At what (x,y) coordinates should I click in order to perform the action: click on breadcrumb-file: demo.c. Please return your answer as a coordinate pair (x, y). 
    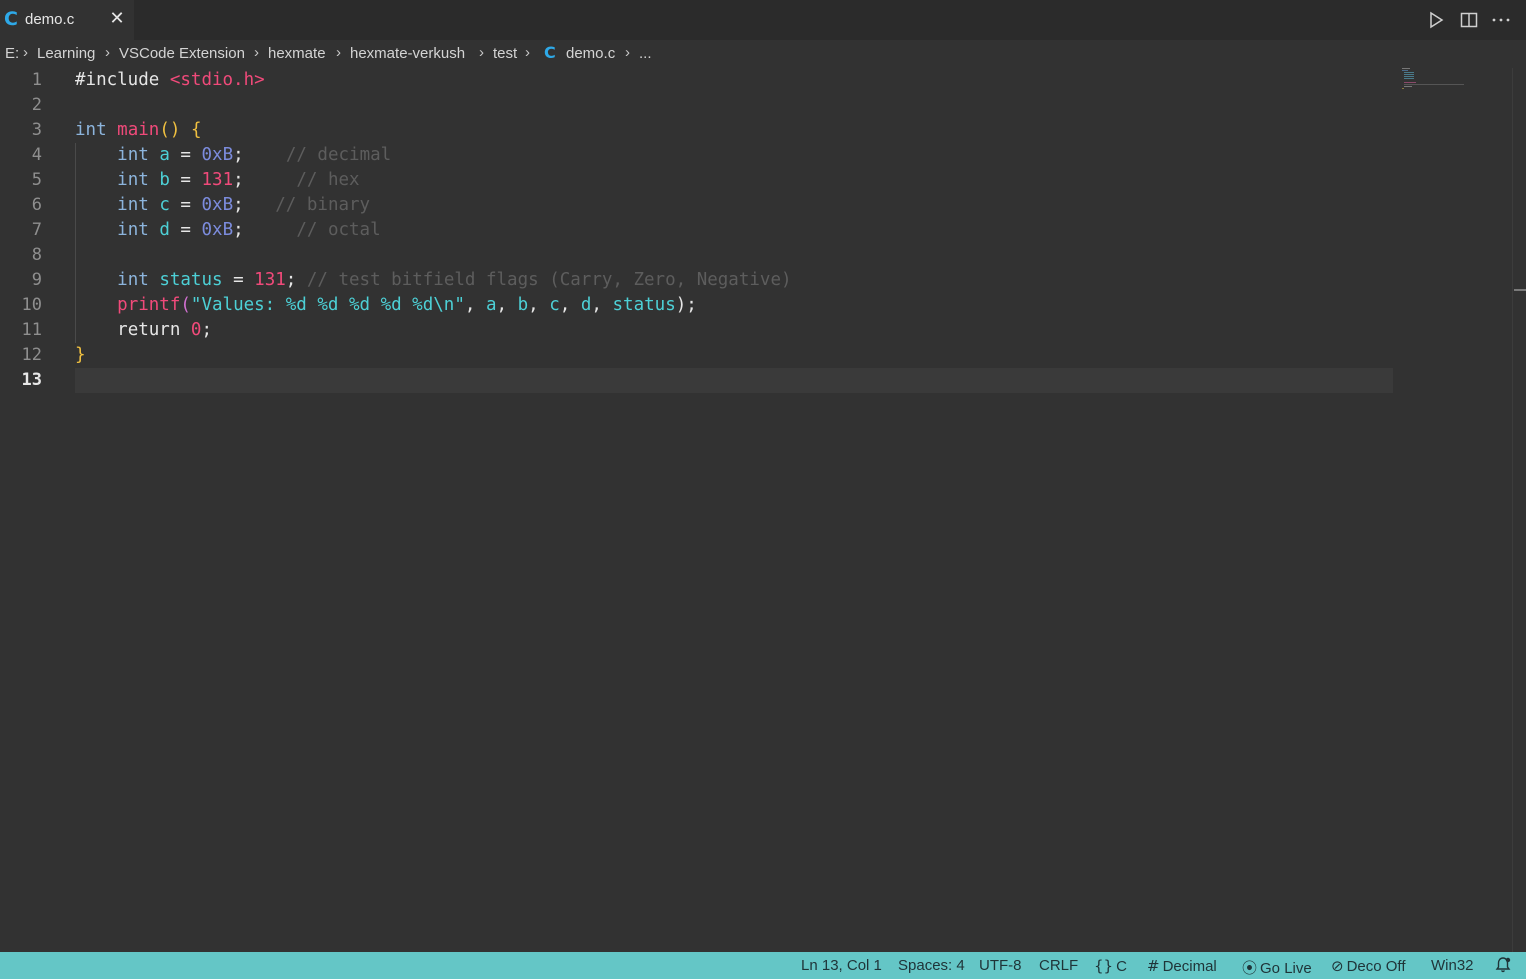
    Looking at the image, I should click on (590, 53).